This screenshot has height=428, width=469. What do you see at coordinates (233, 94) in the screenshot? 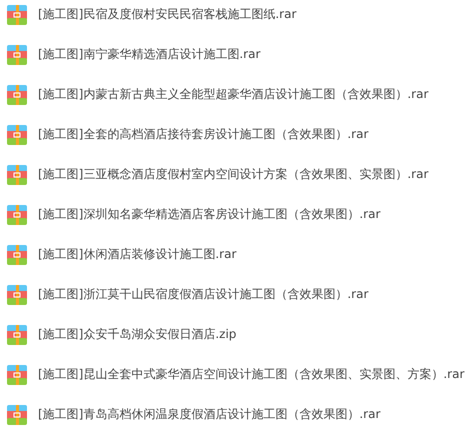
I see `file-name: [施工图]内蒙古新古典主义全能型超豪华酒店设计施工图（含效果图）.rar` at bounding box center [233, 94].